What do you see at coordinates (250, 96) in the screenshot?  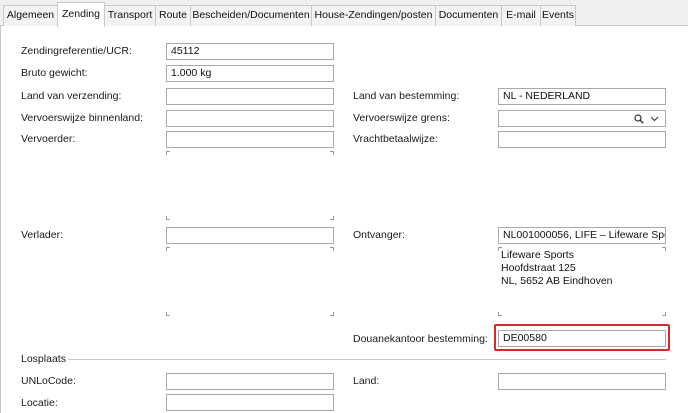 I see `origin-country-field` at bounding box center [250, 96].